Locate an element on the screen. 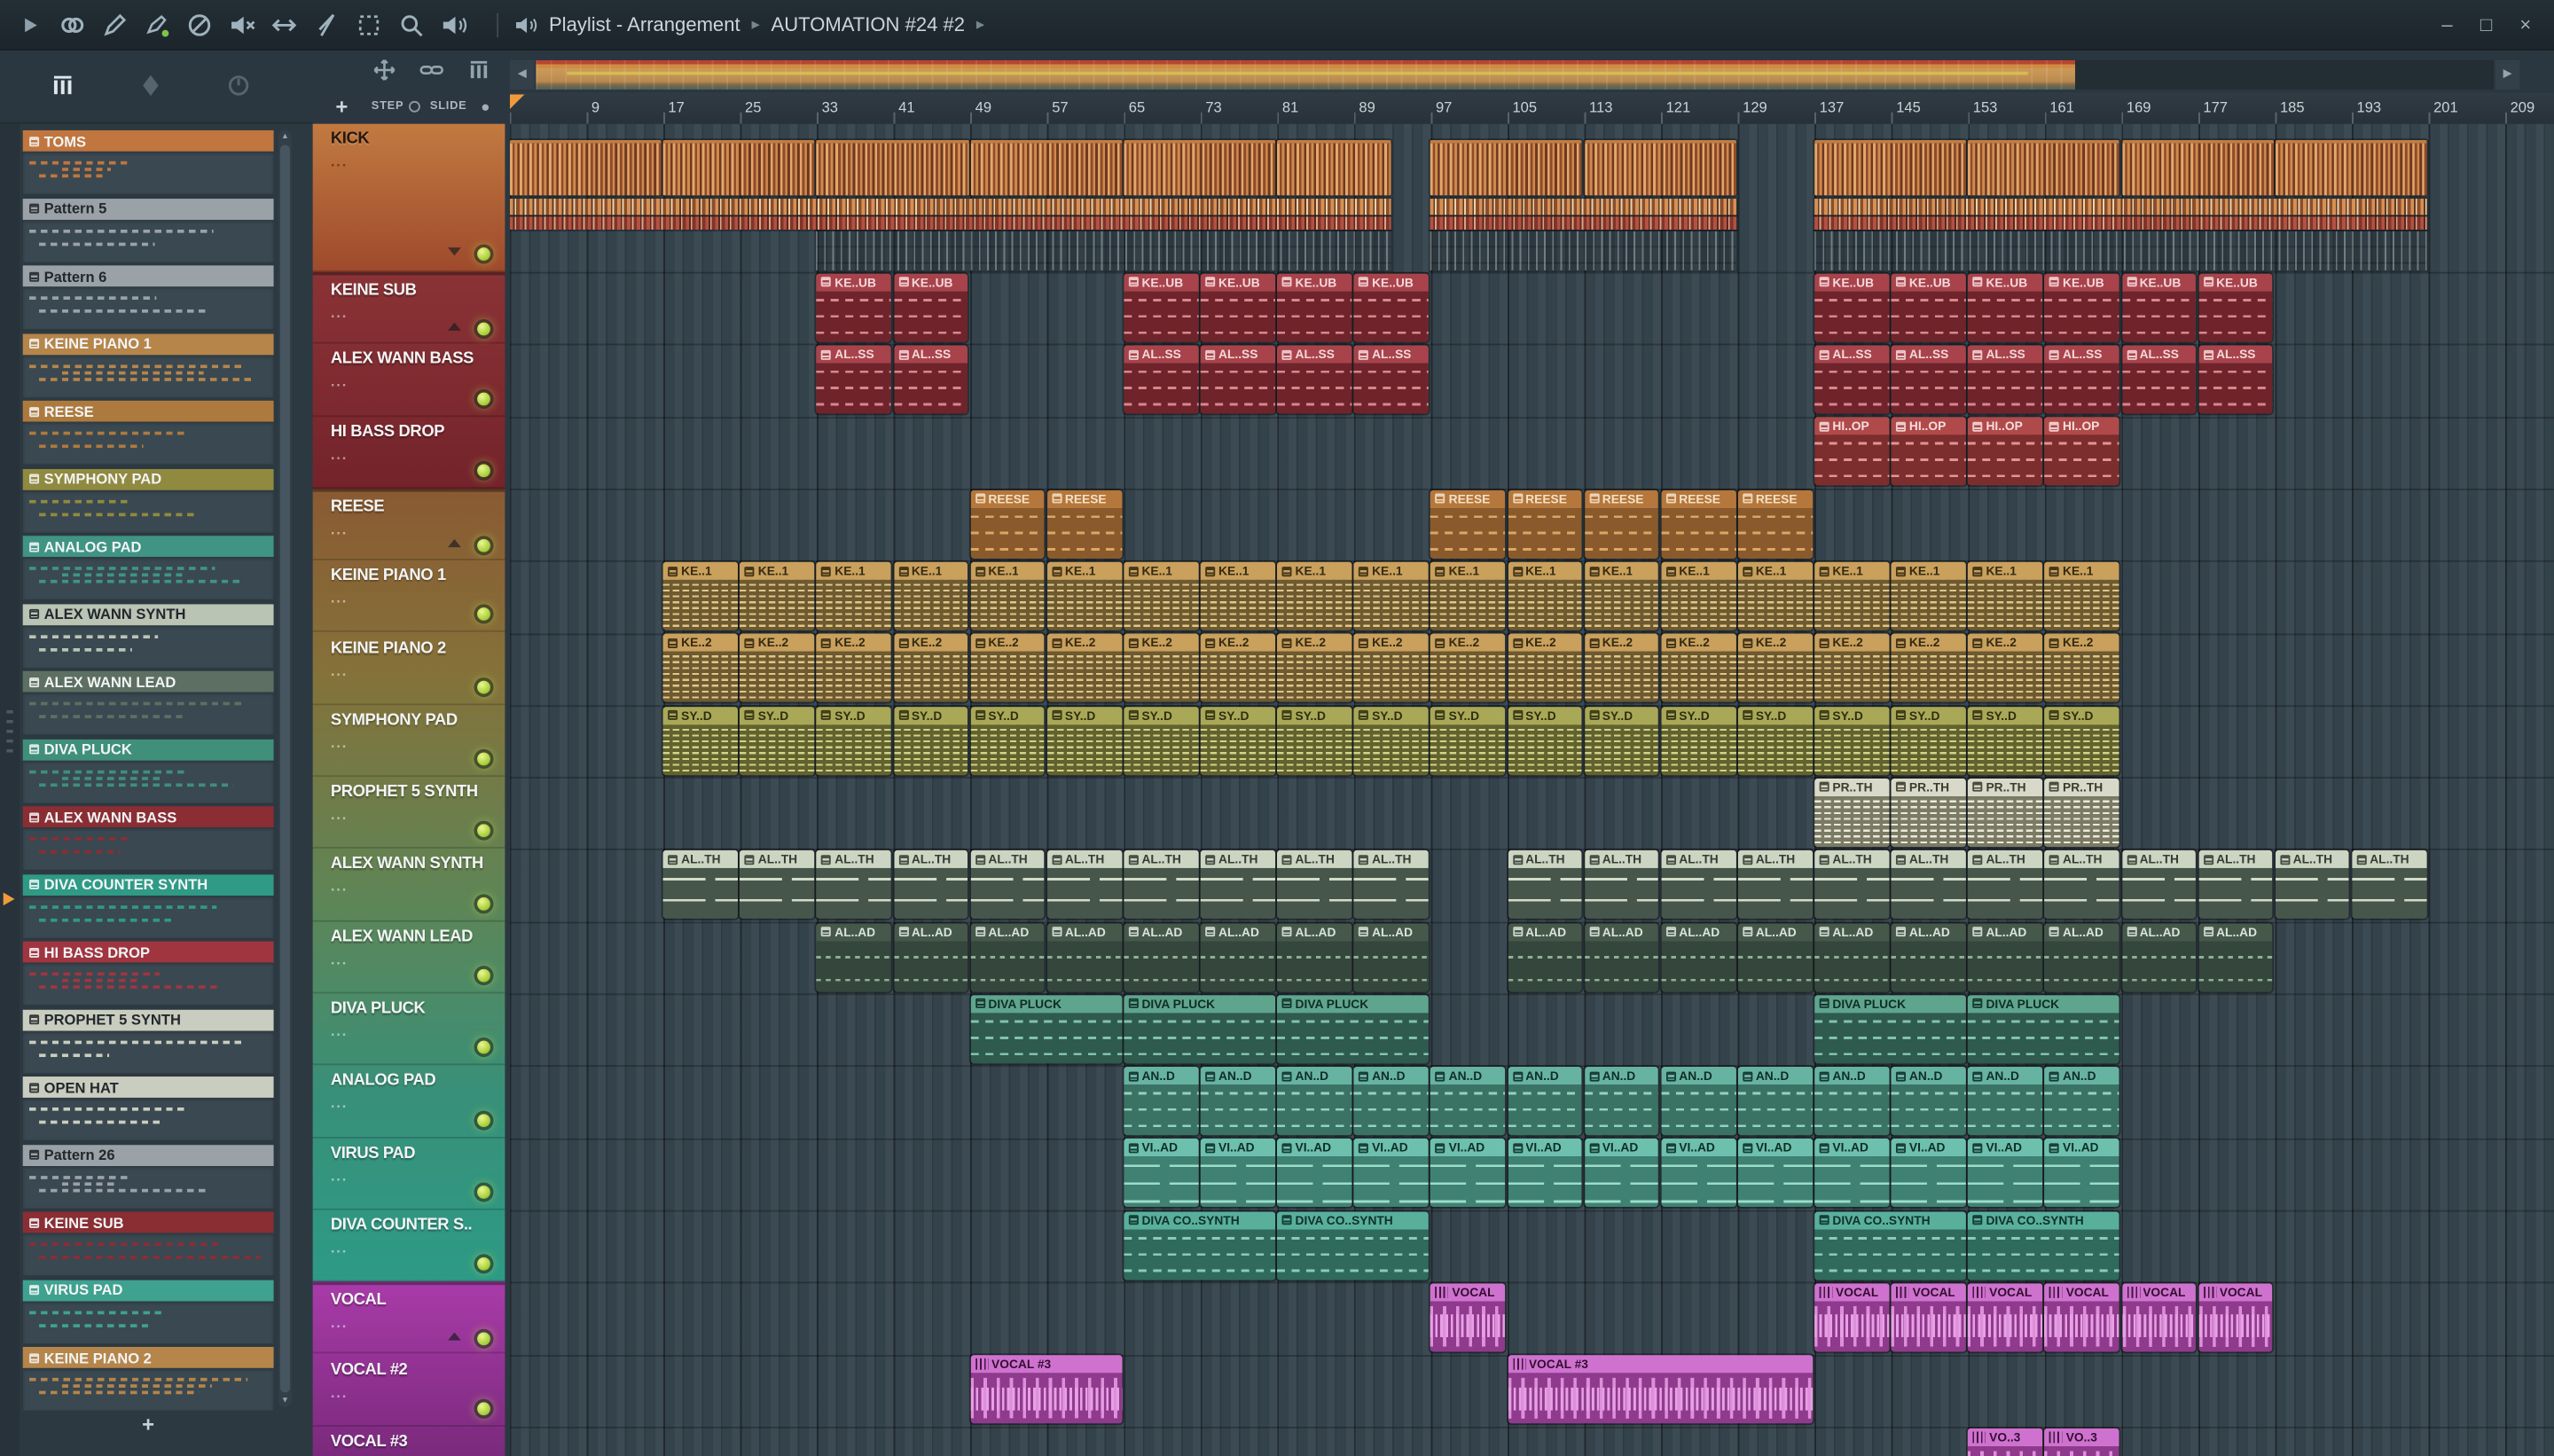  playlist-clip-hi-op: HI..OP is located at coordinates (1928, 452).